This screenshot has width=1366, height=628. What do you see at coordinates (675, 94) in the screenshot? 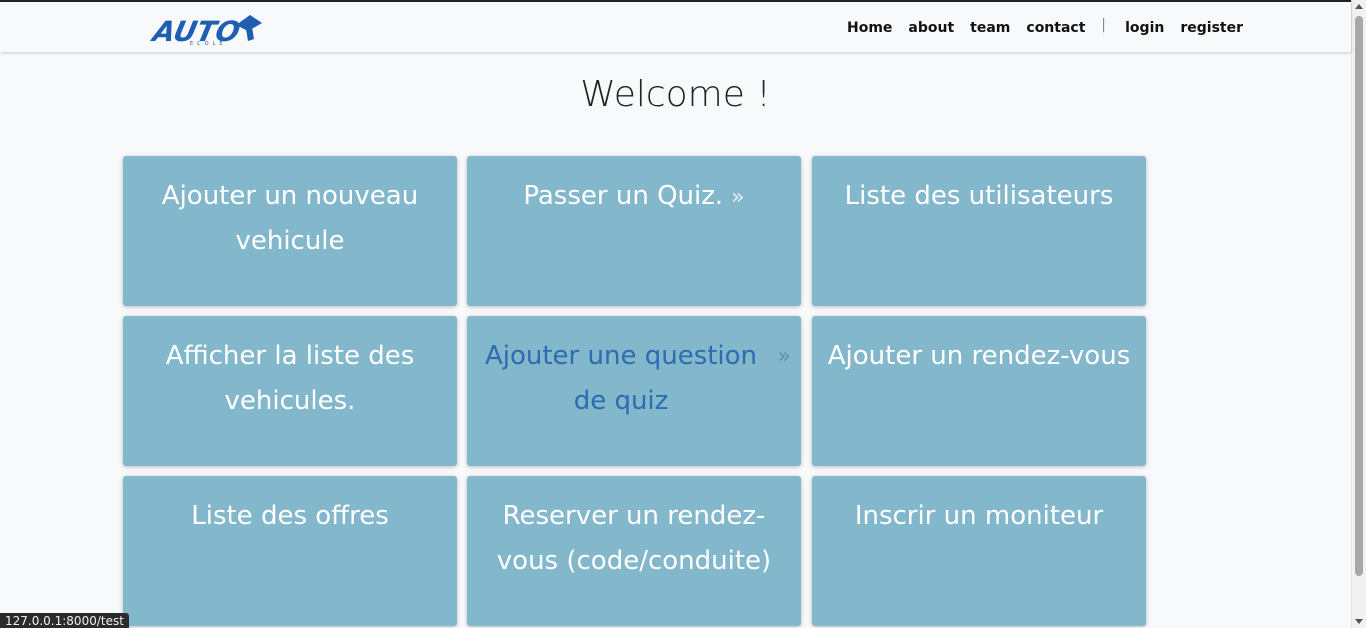
I see `welcome-title: Welcome !` at bounding box center [675, 94].